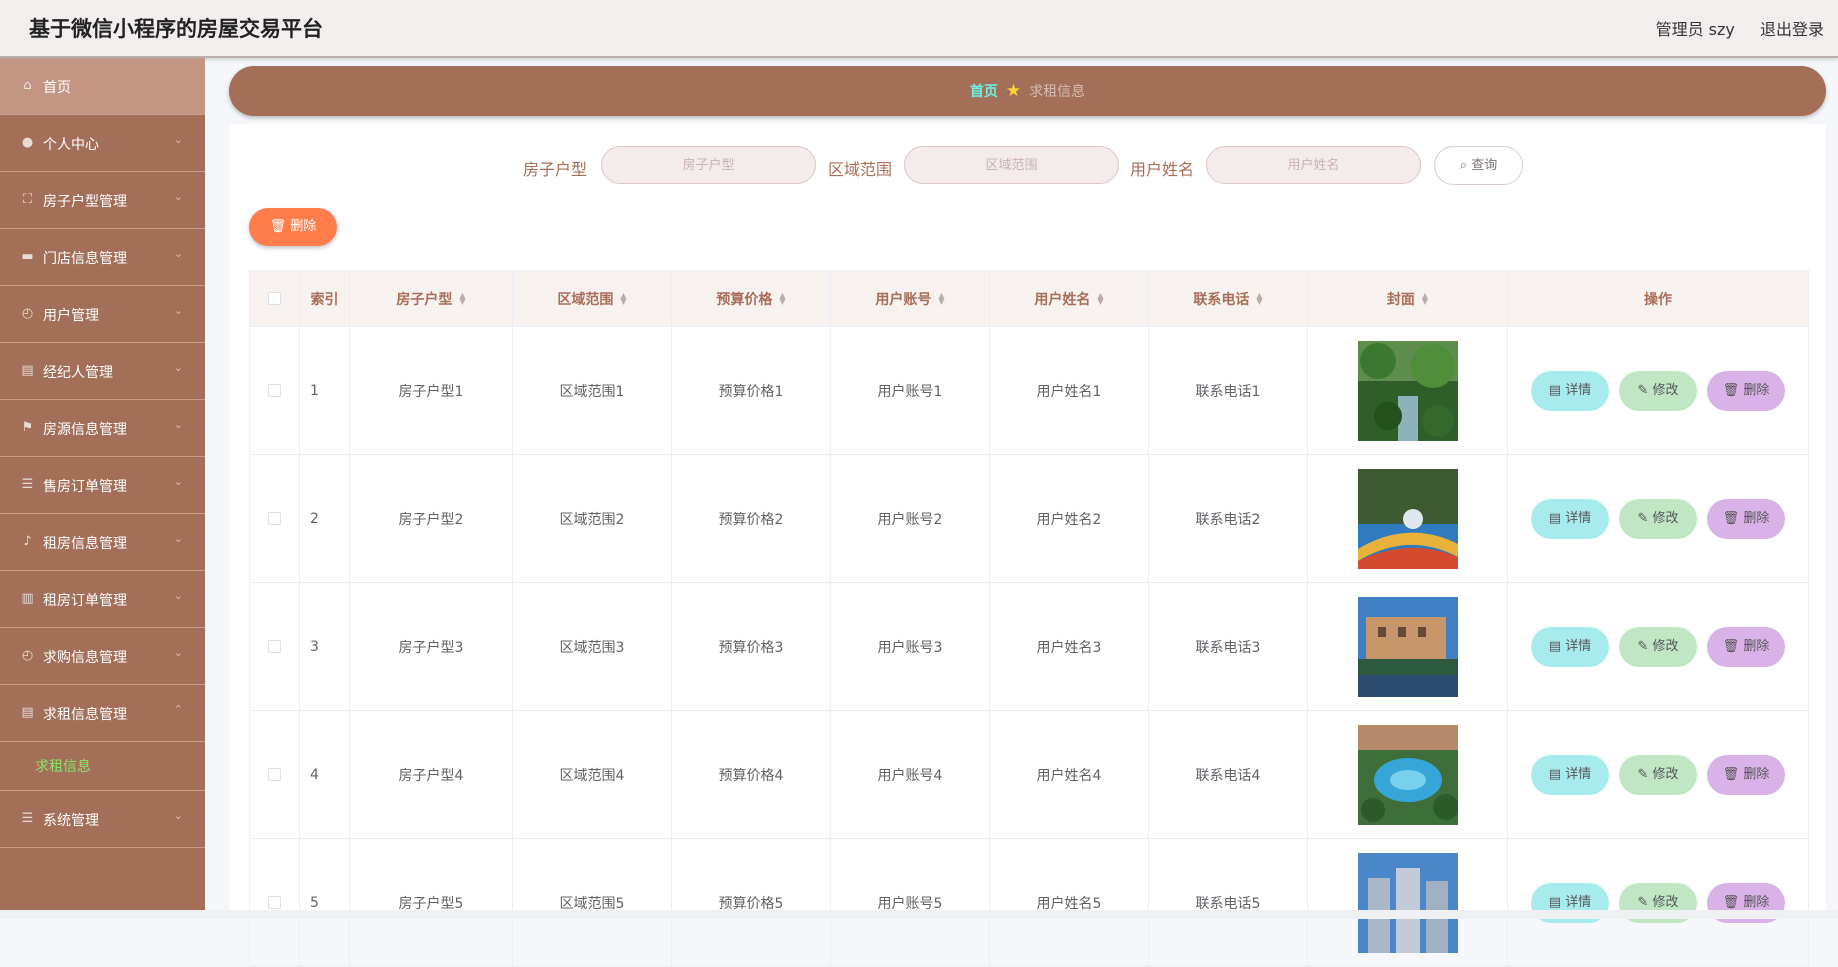  What do you see at coordinates (1228, 298) in the screenshot?
I see `col-phone: 联系电话 ▲ ▼` at bounding box center [1228, 298].